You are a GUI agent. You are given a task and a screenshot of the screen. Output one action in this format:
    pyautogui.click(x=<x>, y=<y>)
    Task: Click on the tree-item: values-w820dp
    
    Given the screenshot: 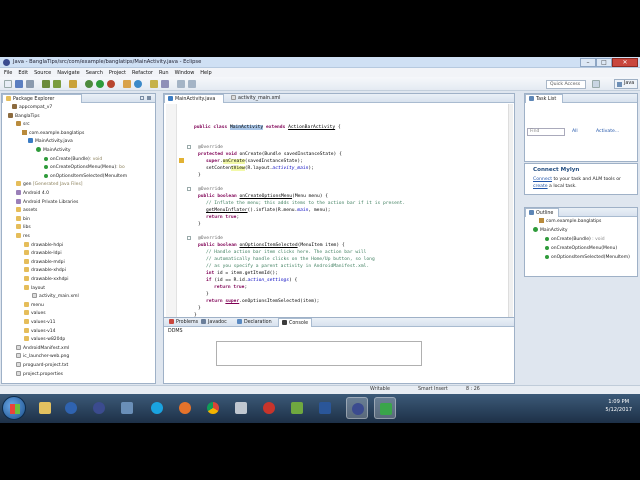 What is the action you would take?
    pyautogui.click(x=44, y=340)
    